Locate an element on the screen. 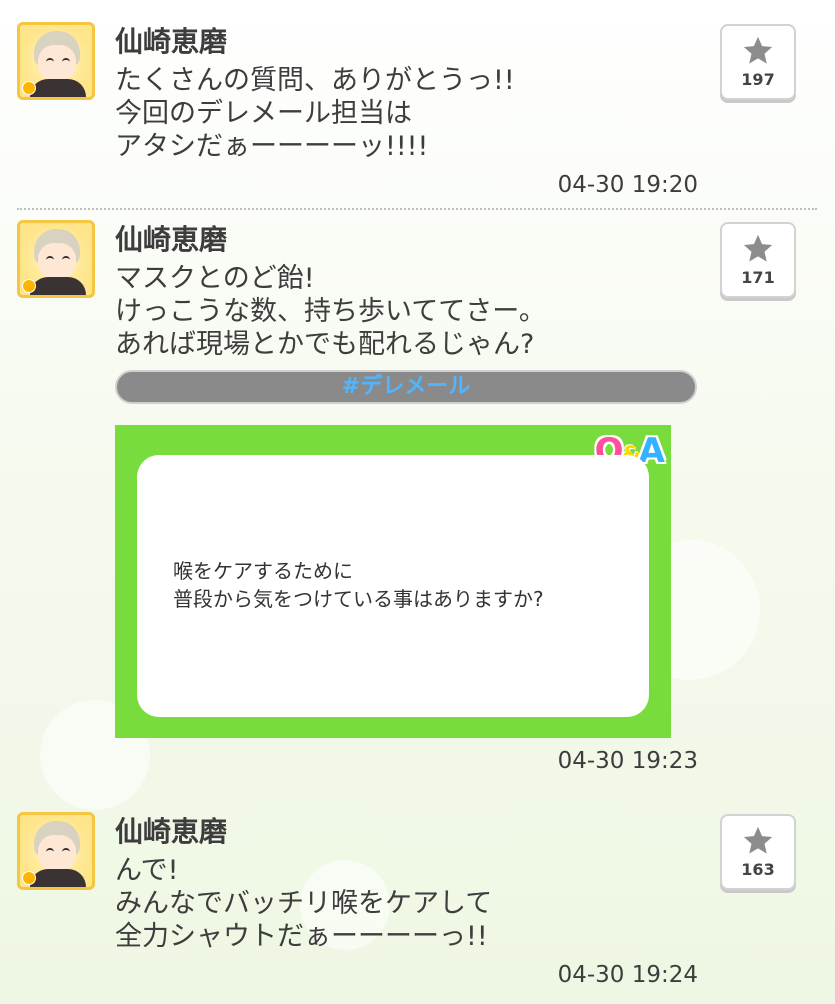  star-button: 163 is located at coordinates (758, 852).